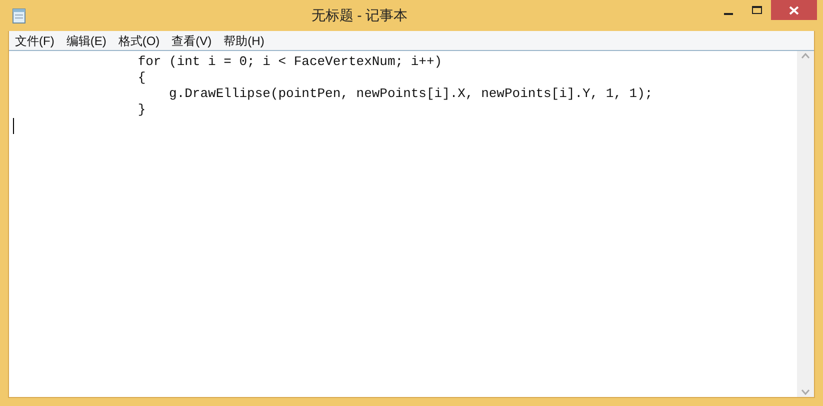  I want to click on close-icon, so click(794, 10).